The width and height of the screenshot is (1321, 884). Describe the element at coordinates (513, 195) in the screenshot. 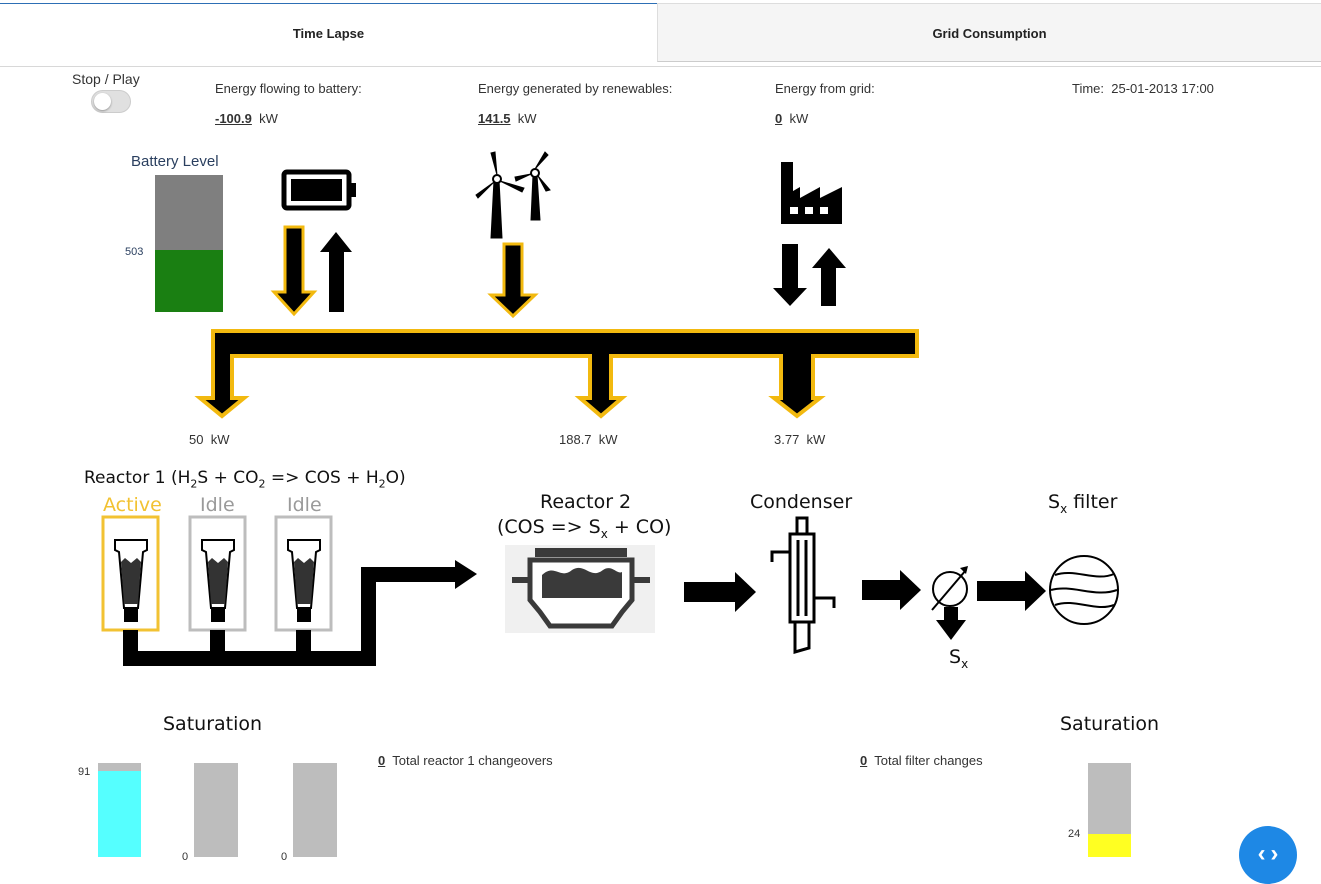

I see `wind-turbine-icon` at that location.